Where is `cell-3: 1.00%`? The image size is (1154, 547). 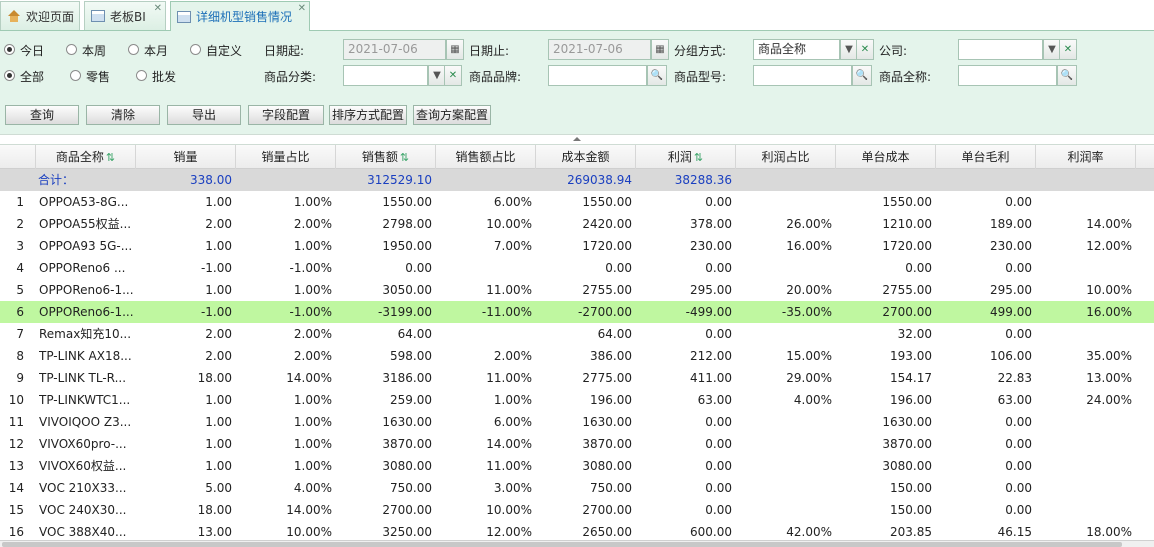 cell-3: 1.00% is located at coordinates (312, 400).